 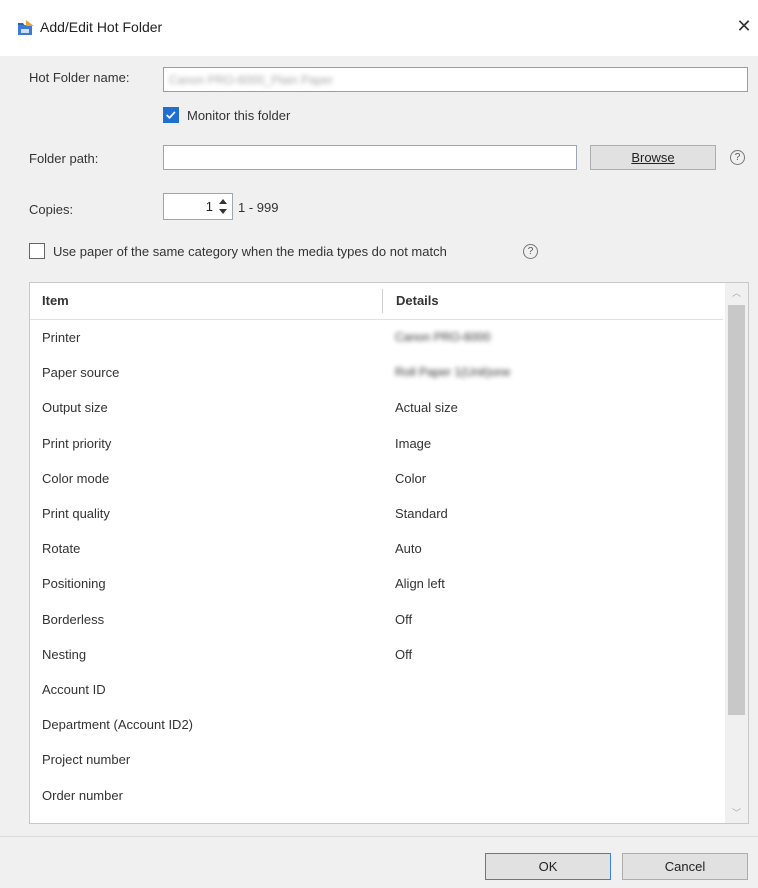 I want to click on hot-folder-name-input: Canon PRO-6000_Plain Paper, so click(x=455, y=79).